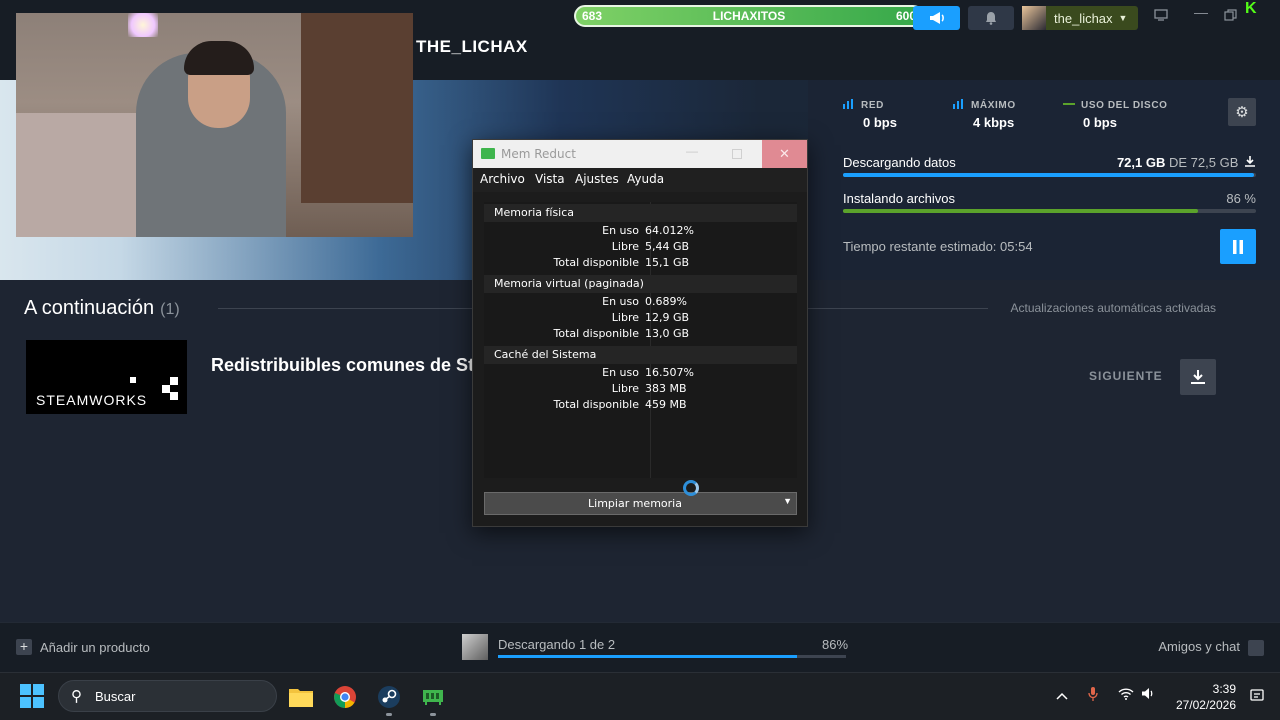  I want to click on memreduct-menubar: Archivo Vista Ajustes Ayuda, so click(640, 180).